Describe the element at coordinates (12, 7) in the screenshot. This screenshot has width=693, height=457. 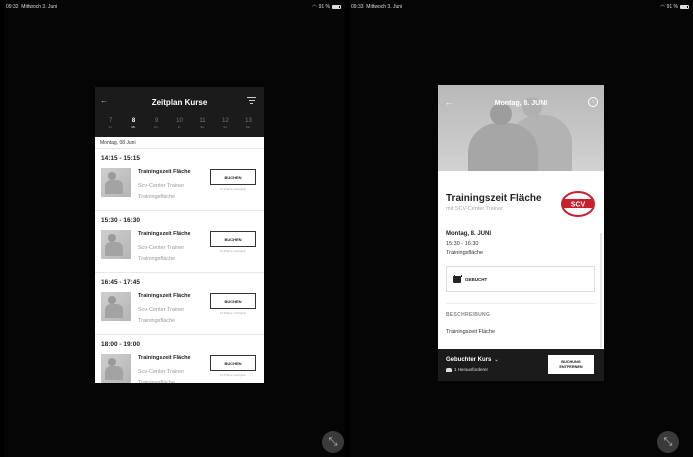
I see `status-time: 09:32` at that location.